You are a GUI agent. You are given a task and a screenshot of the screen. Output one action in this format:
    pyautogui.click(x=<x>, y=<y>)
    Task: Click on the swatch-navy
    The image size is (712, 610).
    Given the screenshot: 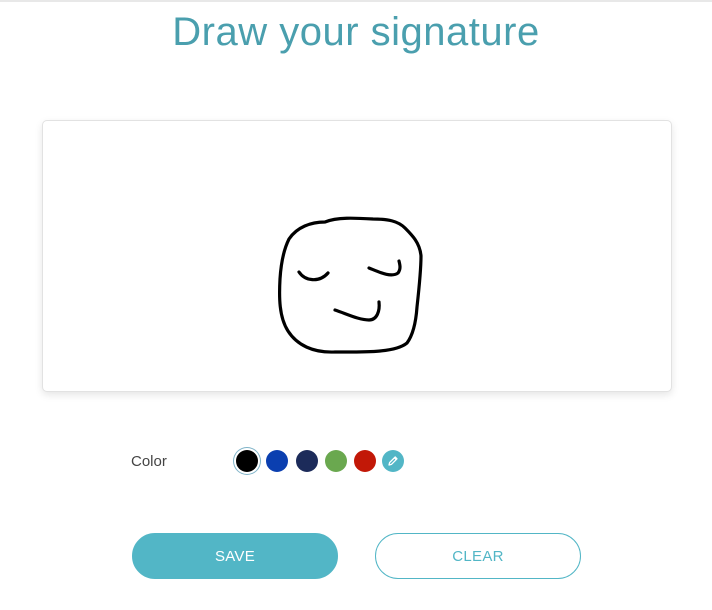 What is the action you would take?
    pyautogui.click(x=307, y=461)
    